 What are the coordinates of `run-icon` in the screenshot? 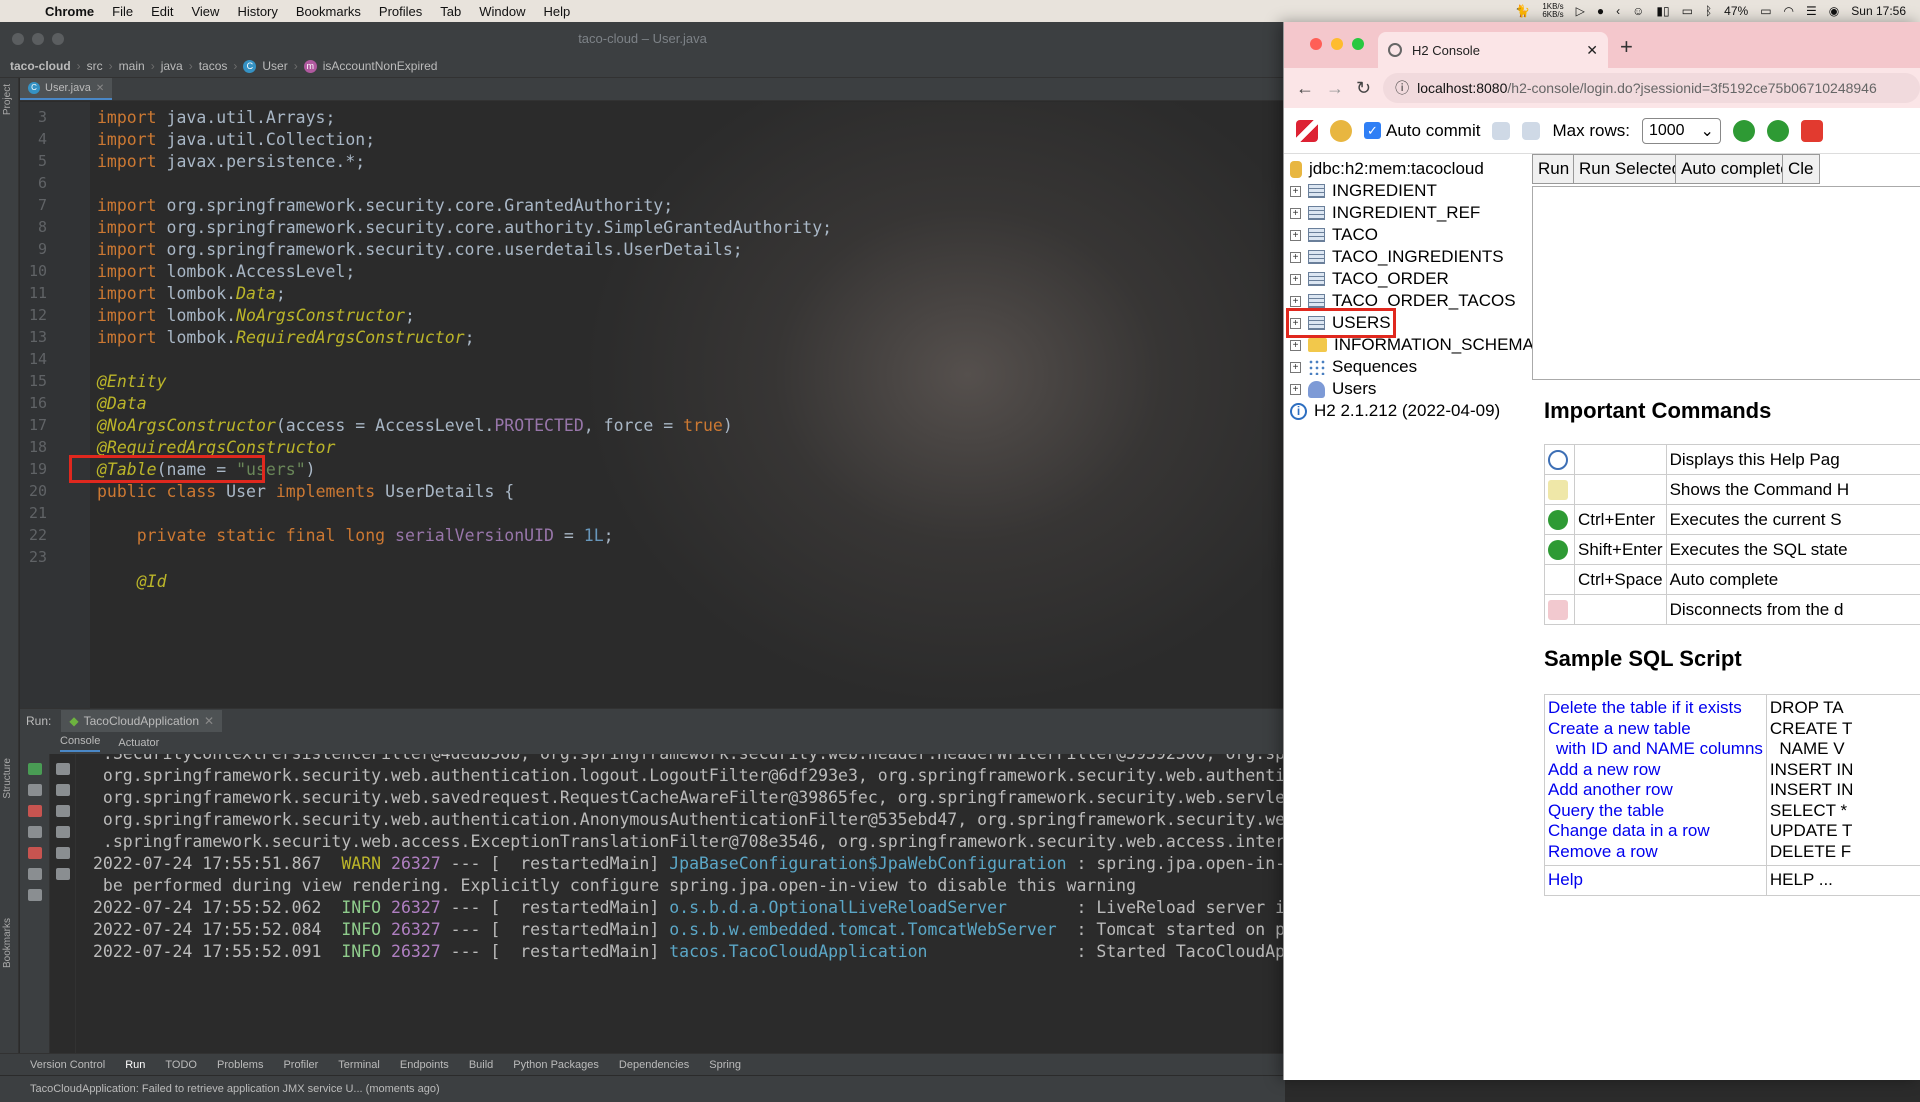 It's located at (1744, 131).